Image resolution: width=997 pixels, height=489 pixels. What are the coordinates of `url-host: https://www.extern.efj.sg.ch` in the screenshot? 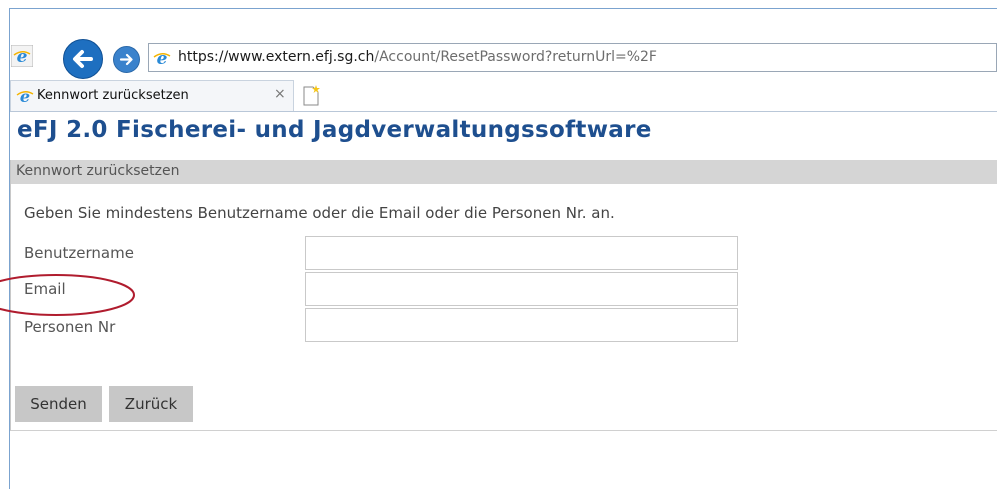 It's located at (276, 57).